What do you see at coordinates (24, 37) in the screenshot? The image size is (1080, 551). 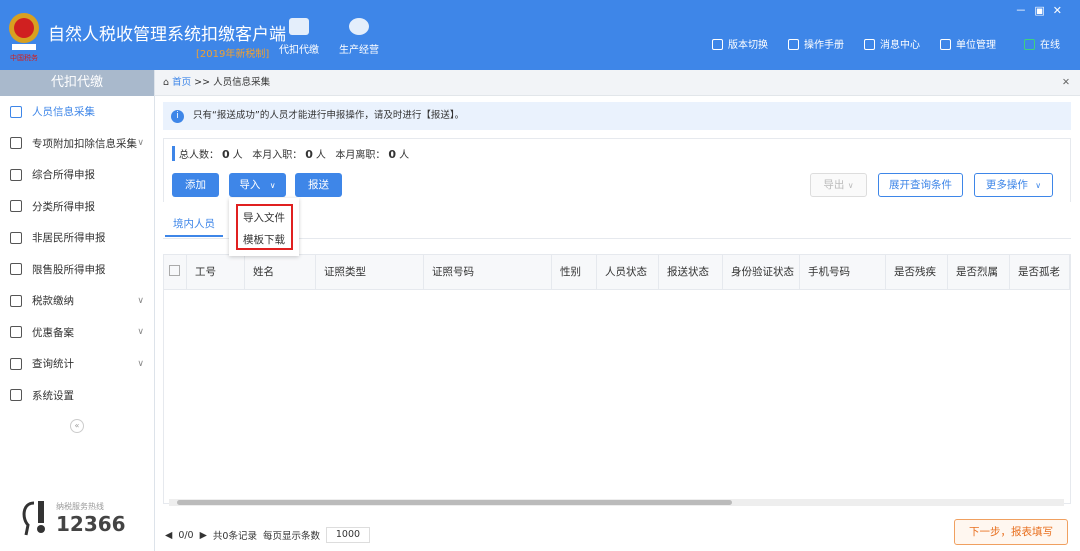 I see `tax-emblem-logo: 中国税务` at bounding box center [24, 37].